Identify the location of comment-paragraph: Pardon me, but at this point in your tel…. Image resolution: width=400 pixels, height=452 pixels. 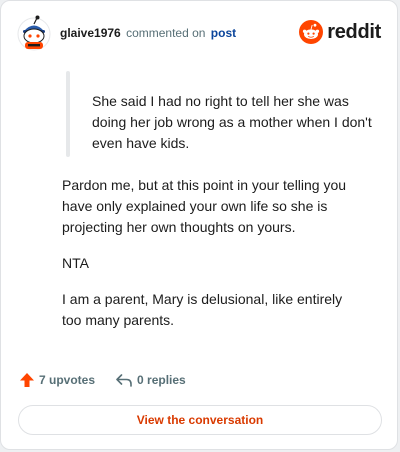
(204, 206).